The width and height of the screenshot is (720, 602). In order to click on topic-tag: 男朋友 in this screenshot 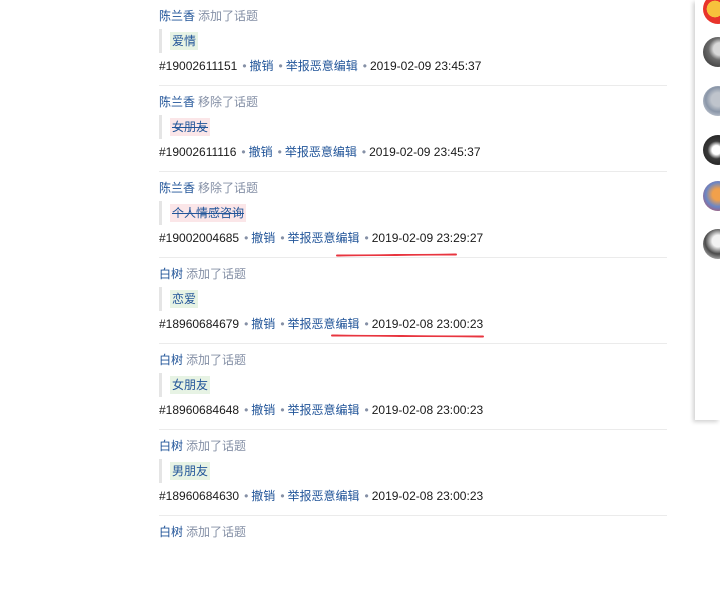, I will do `click(190, 471)`.